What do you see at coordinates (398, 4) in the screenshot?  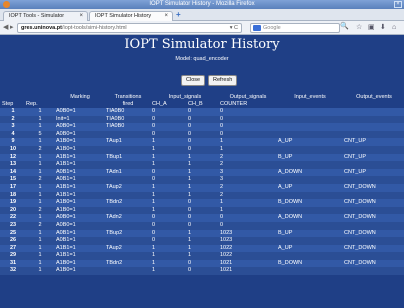 I see `window-close-icon: ×` at bounding box center [398, 4].